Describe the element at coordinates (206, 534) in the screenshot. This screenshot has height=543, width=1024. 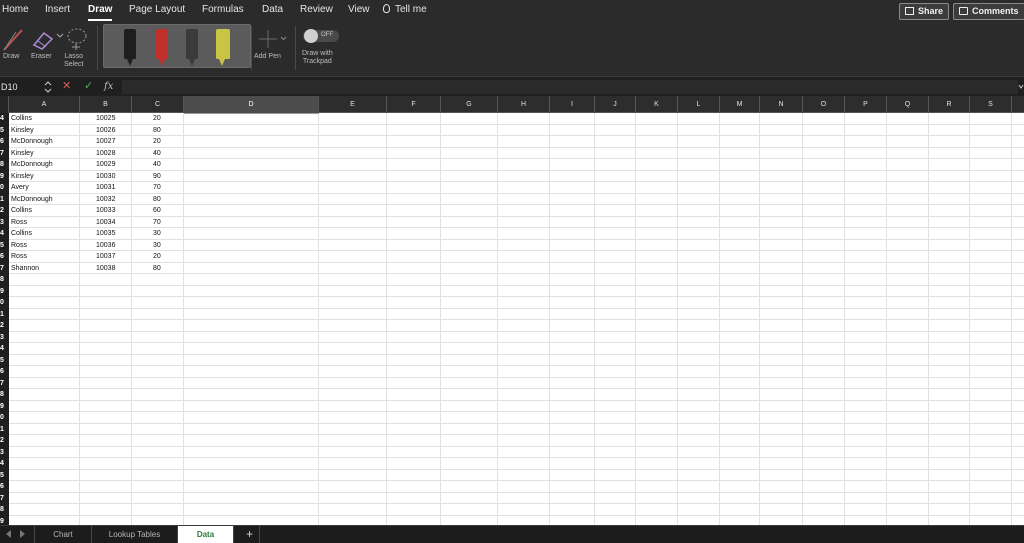
I see `sheet-tab-data: Data` at that location.